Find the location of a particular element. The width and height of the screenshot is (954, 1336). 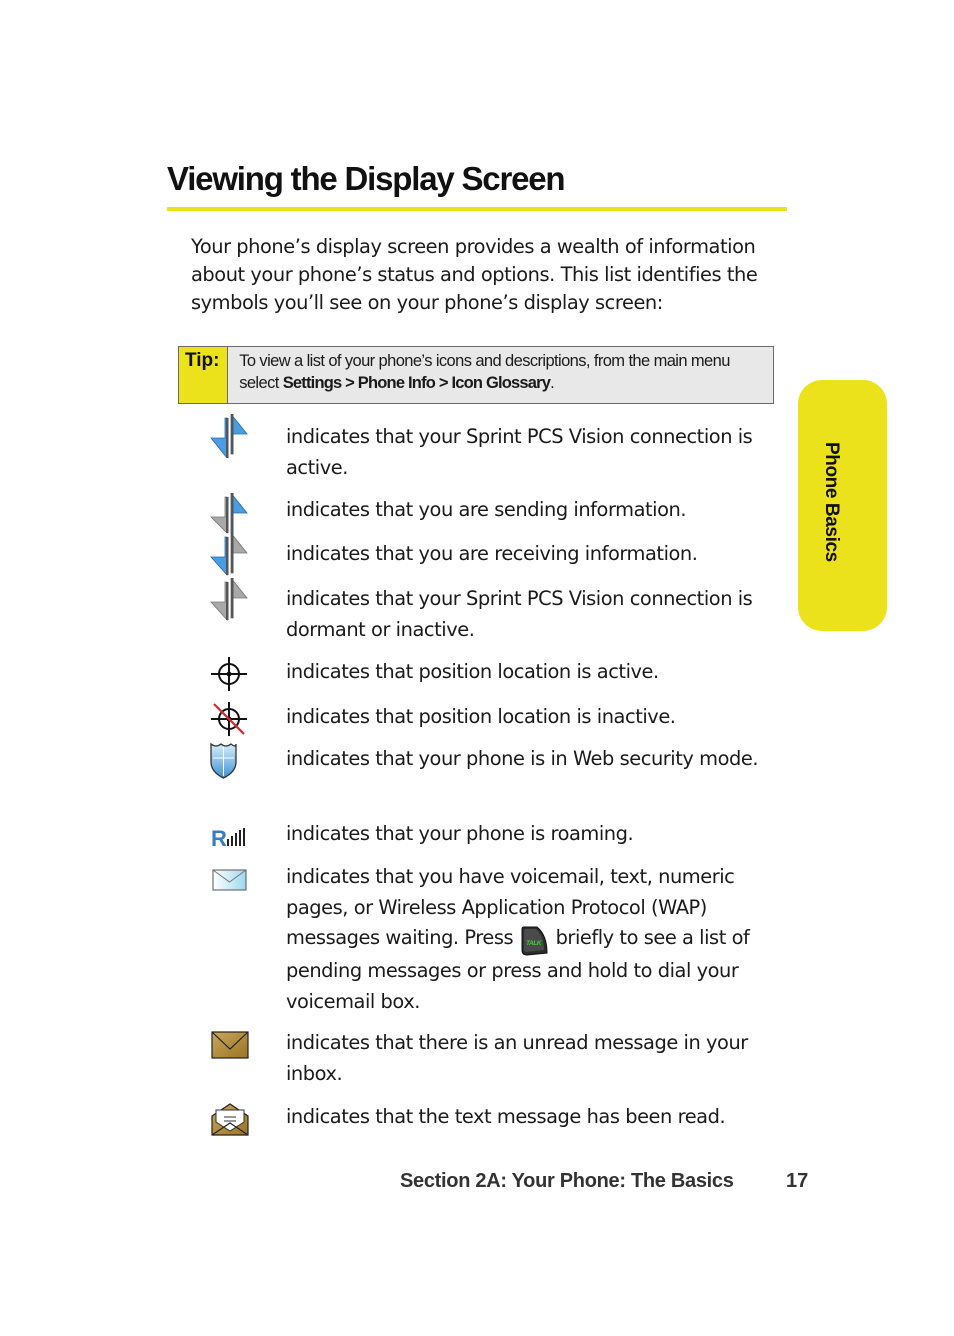

message-waiting-envelope-icon is located at coordinates (229, 880).